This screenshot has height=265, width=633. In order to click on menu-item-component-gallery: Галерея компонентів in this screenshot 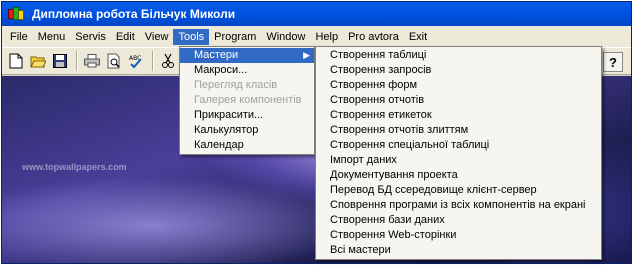, I will do `click(248, 100)`.